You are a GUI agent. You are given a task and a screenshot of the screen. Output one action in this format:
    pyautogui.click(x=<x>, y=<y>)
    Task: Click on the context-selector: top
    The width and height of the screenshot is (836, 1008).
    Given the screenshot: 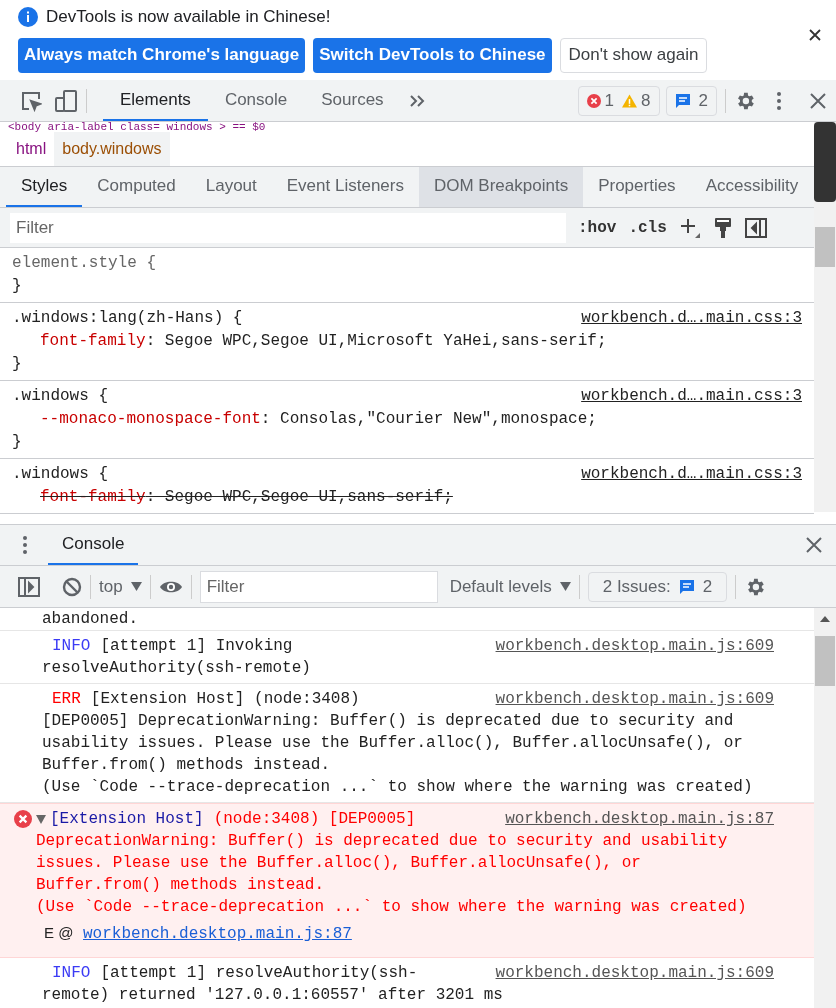 What is the action you would take?
    pyautogui.click(x=120, y=586)
    